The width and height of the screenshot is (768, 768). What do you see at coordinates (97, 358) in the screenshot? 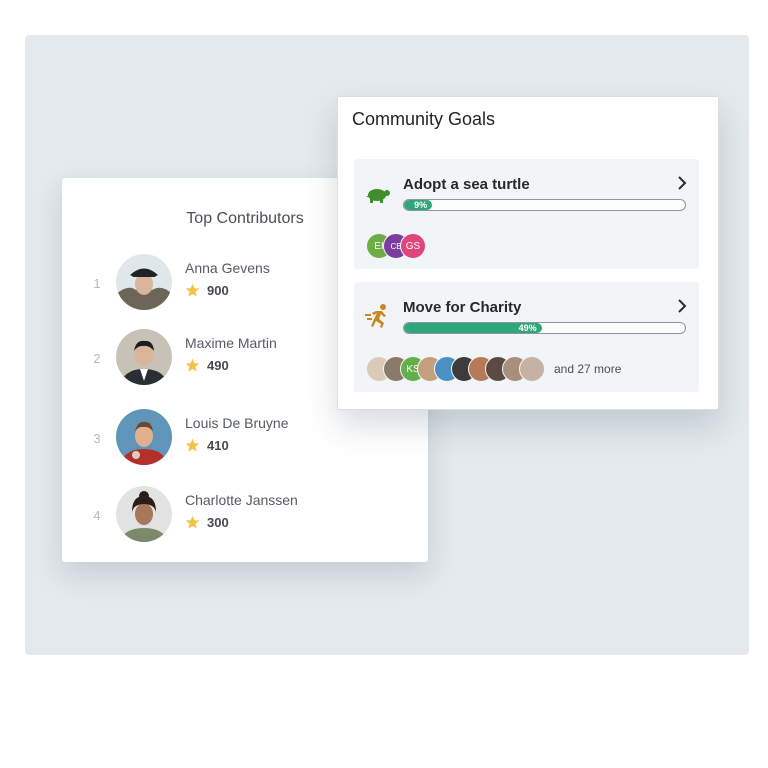
I see `rank-number: 2` at bounding box center [97, 358].